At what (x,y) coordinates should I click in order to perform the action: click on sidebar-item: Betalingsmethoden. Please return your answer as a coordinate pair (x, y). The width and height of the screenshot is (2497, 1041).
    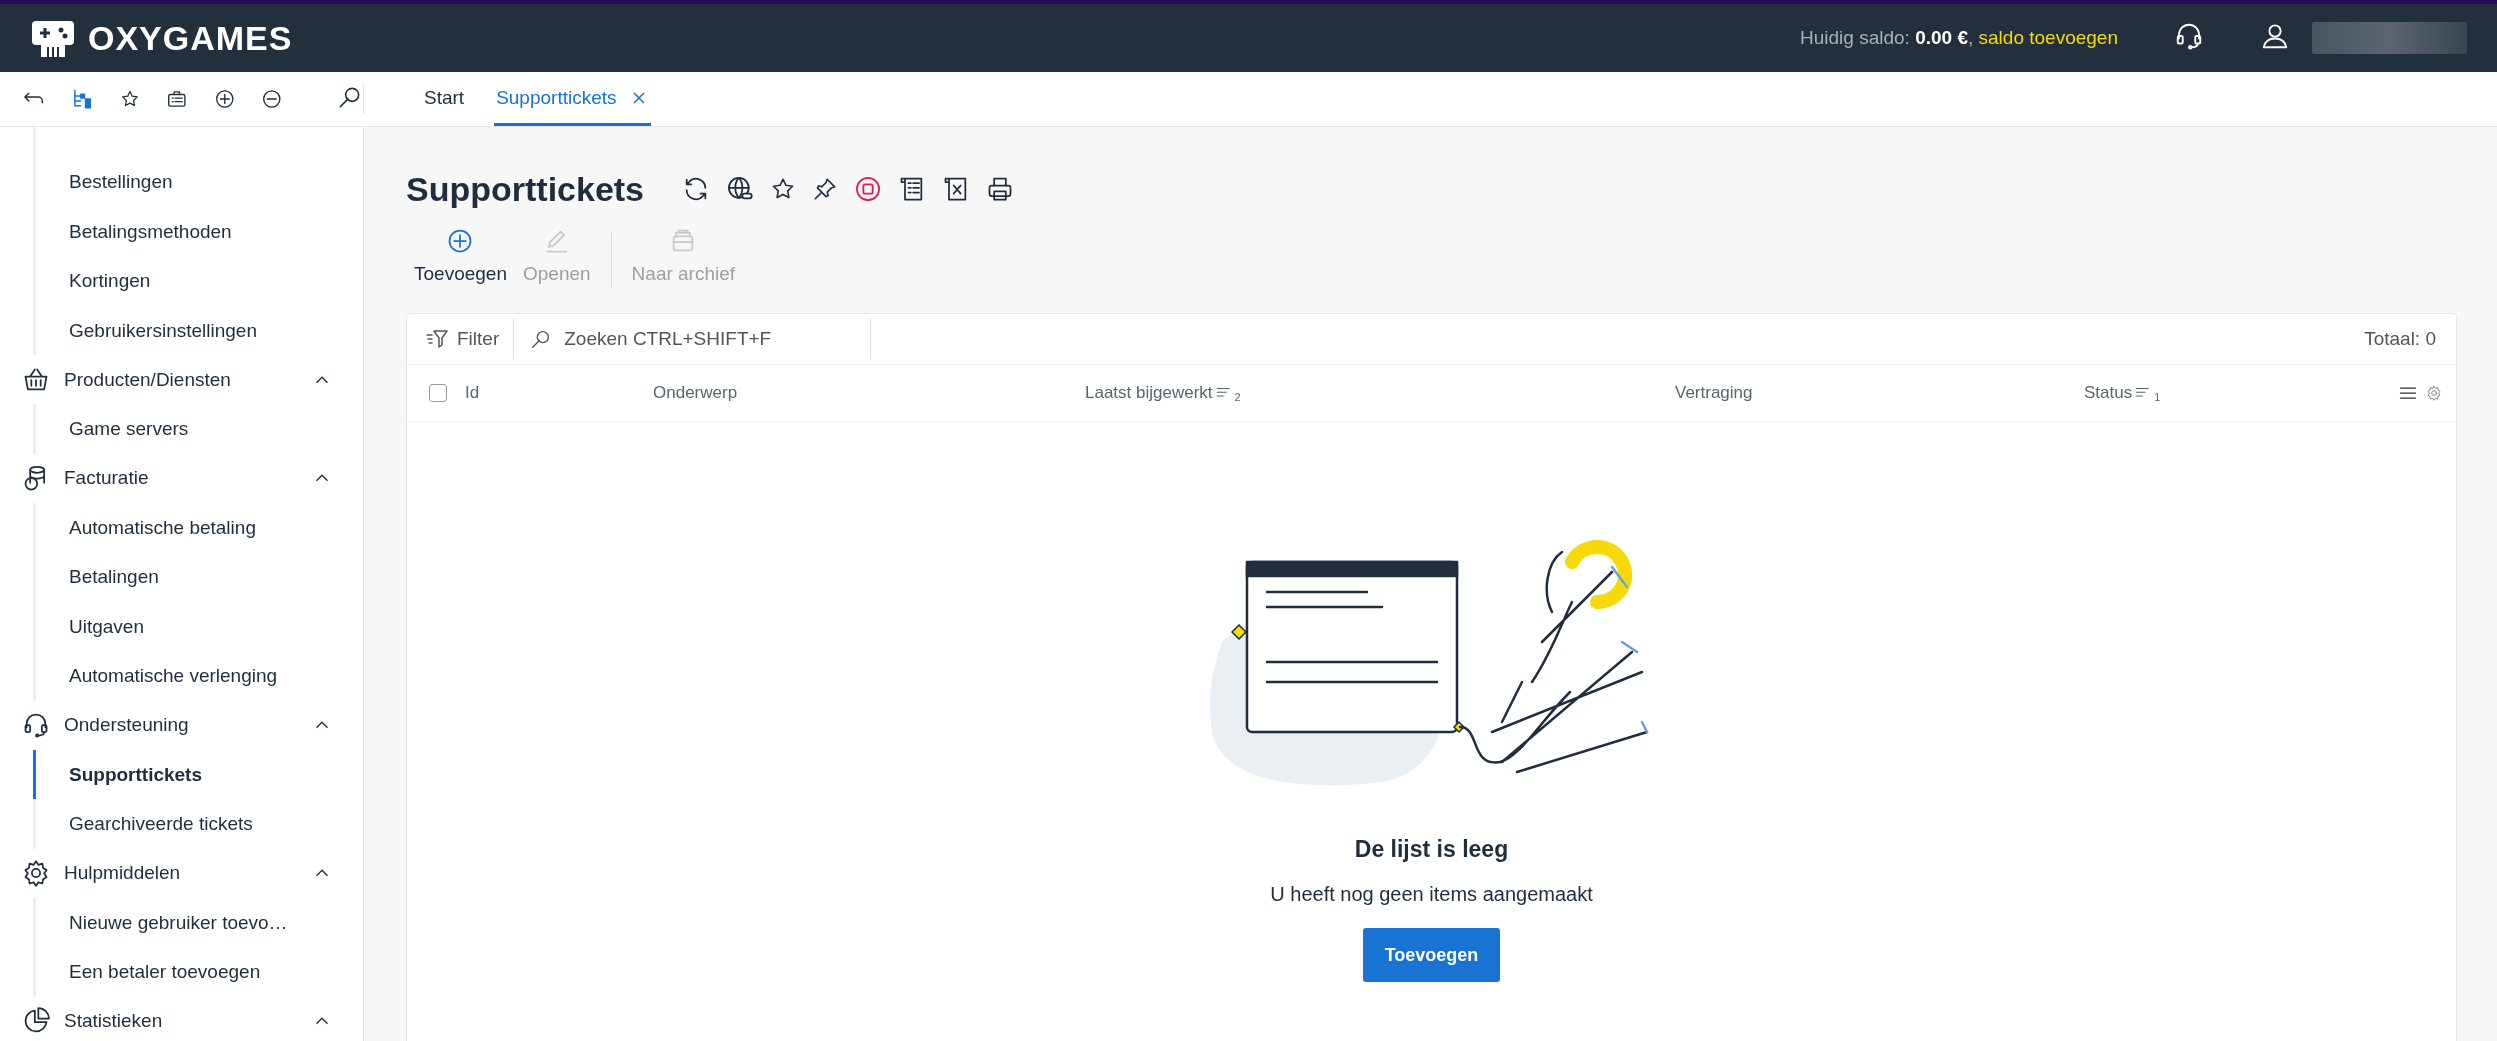
    Looking at the image, I should click on (199, 231).